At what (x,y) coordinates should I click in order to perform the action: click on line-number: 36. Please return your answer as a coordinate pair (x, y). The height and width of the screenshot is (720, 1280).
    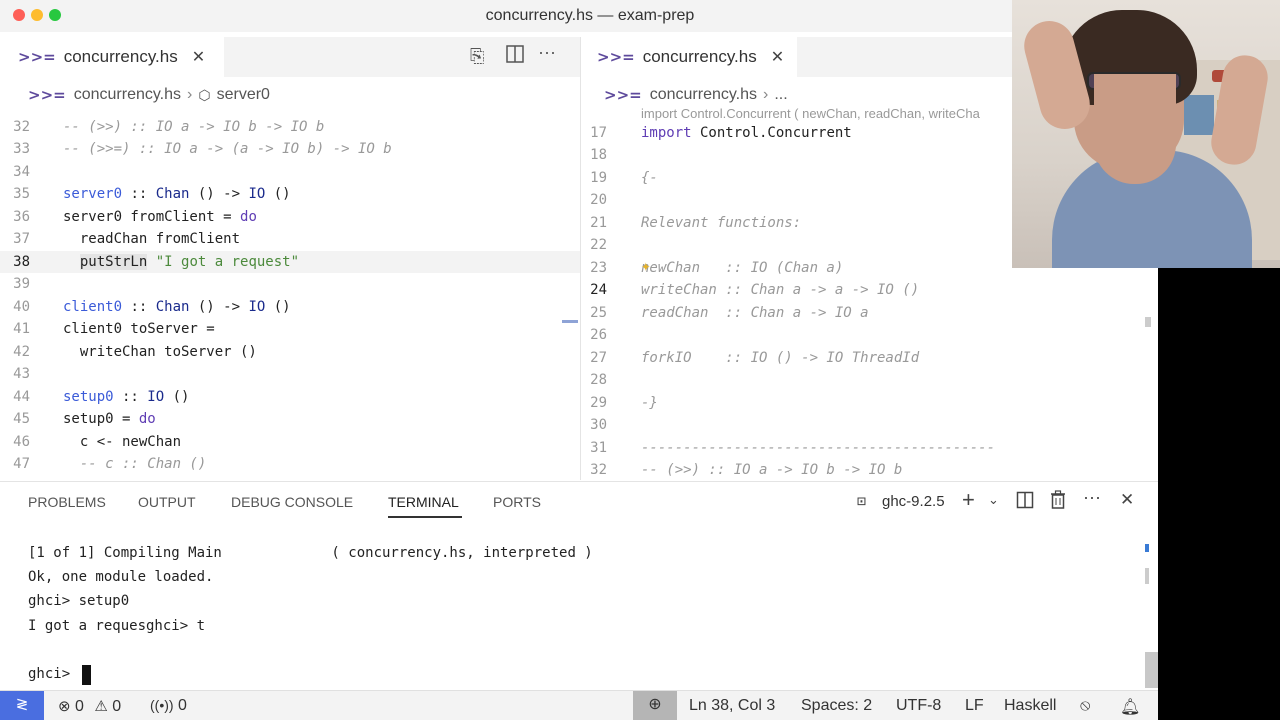
    Looking at the image, I should click on (21, 217).